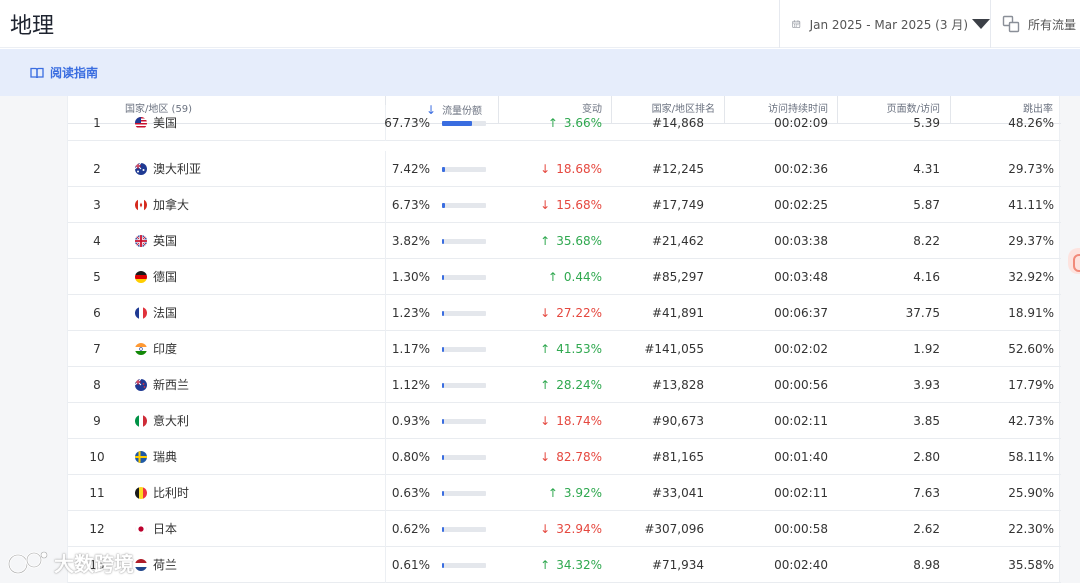 This screenshot has width=1080, height=583. What do you see at coordinates (141, 277) in the screenshot?
I see `flag-de-icon` at bounding box center [141, 277].